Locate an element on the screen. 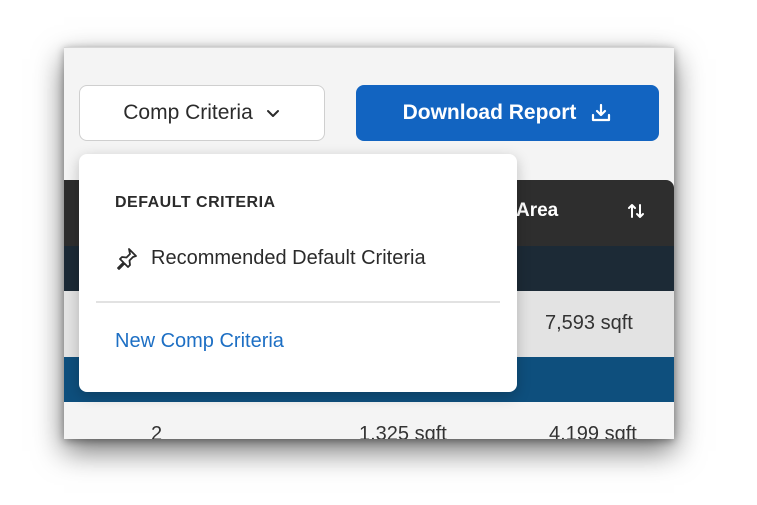 This screenshot has width=757, height=505. table-row: 2 1,325 sqft 4,199 sqft is located at coordinates (369, 420).